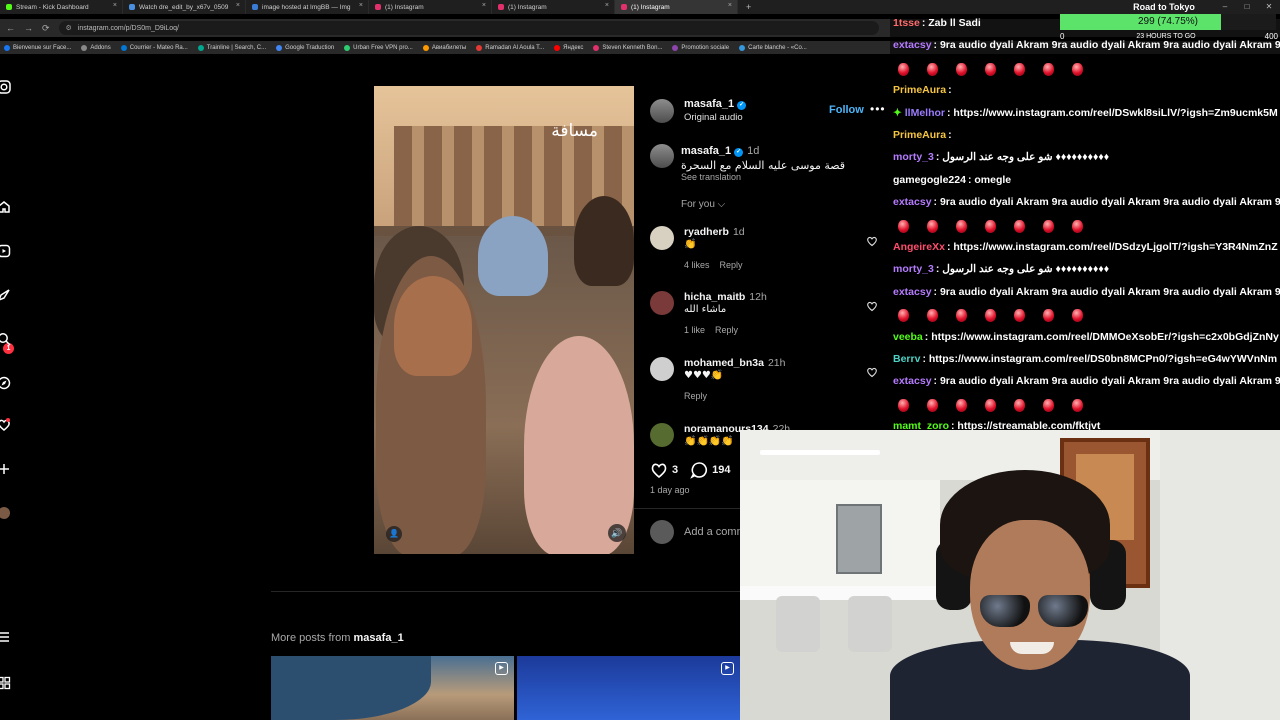 The image size is (1280, 720). Describe the element at coordinates (468, 28) in the screenshot. I see `url-input: ⚙ instagram.com/p/DS0m_D9iLoq/` at that location.